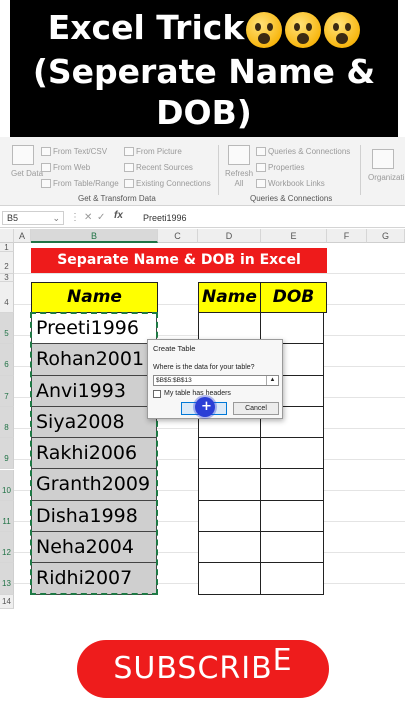  Describe the element at coordinates (94, 391) in the screenshot. I see `name-cell-b7: Anvi1993` at that location.